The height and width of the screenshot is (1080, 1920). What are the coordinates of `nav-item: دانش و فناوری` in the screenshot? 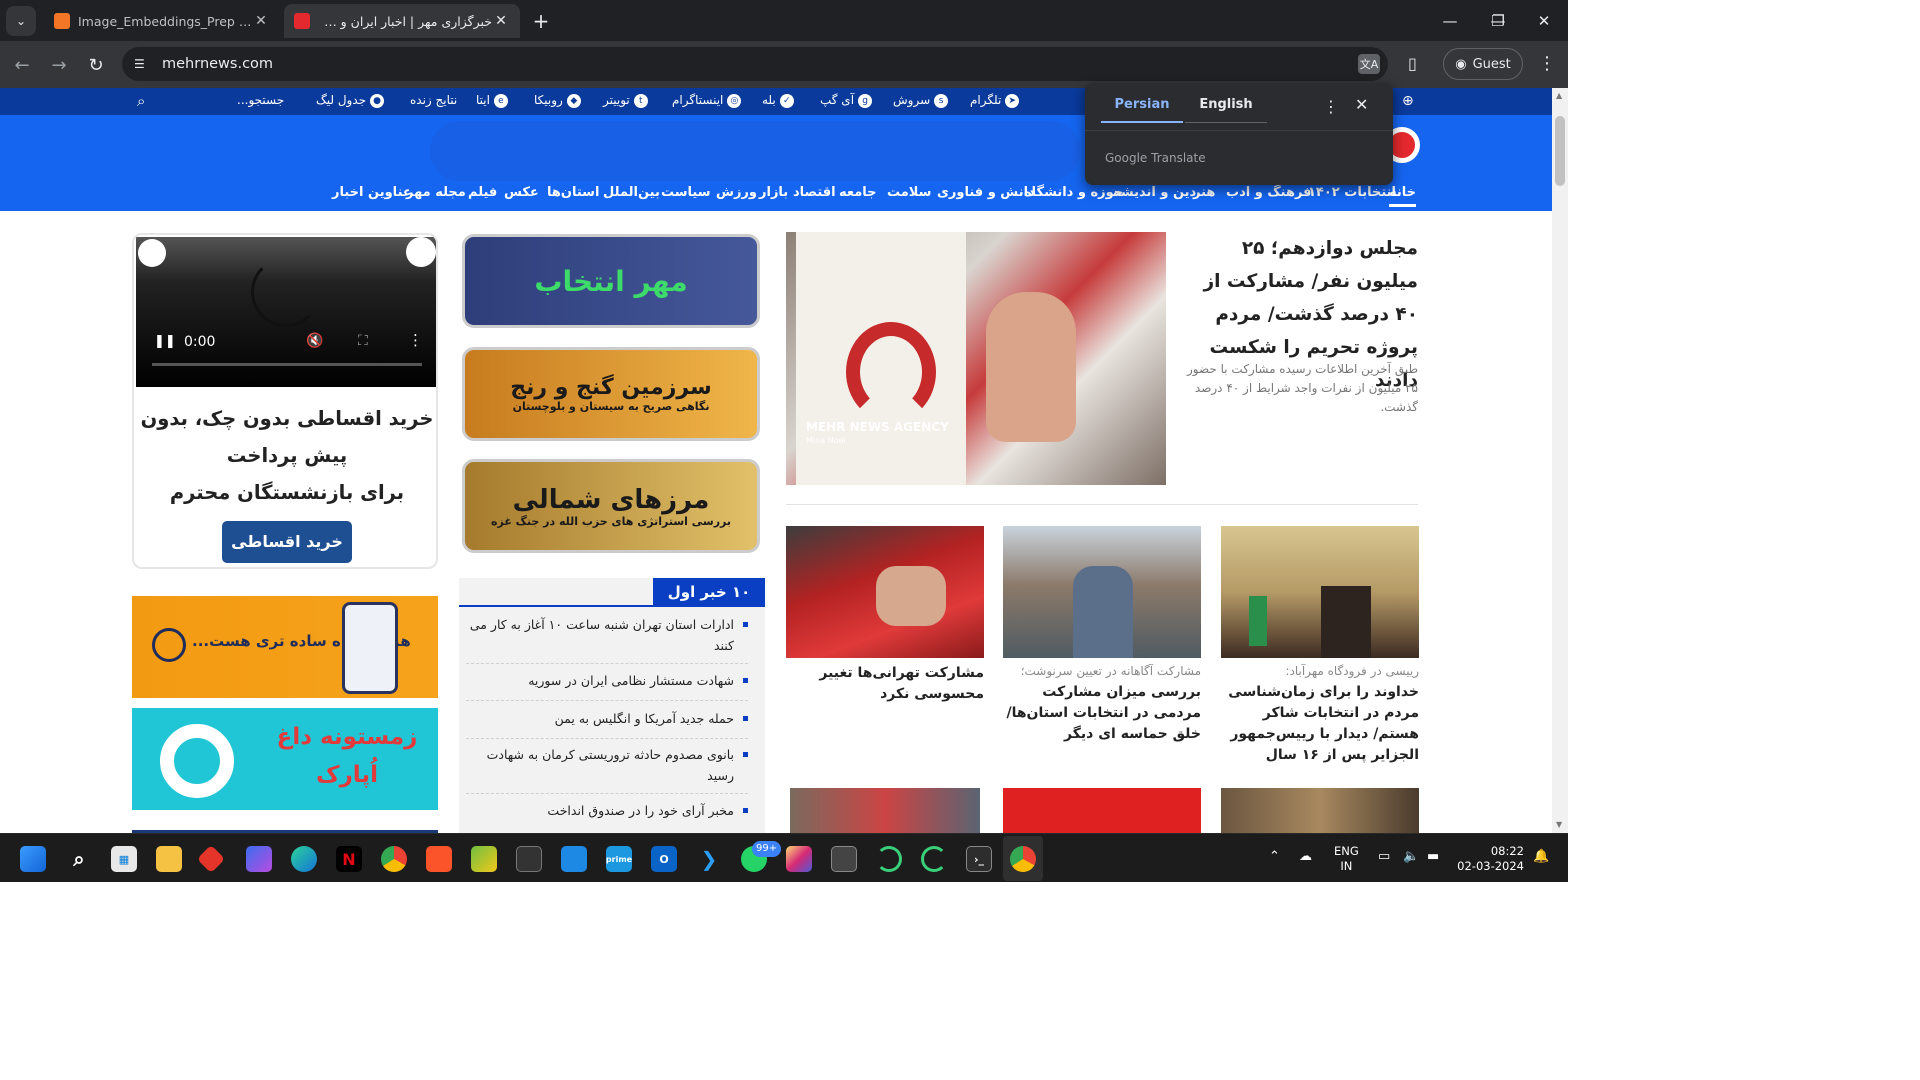 It's located at (986, 192).